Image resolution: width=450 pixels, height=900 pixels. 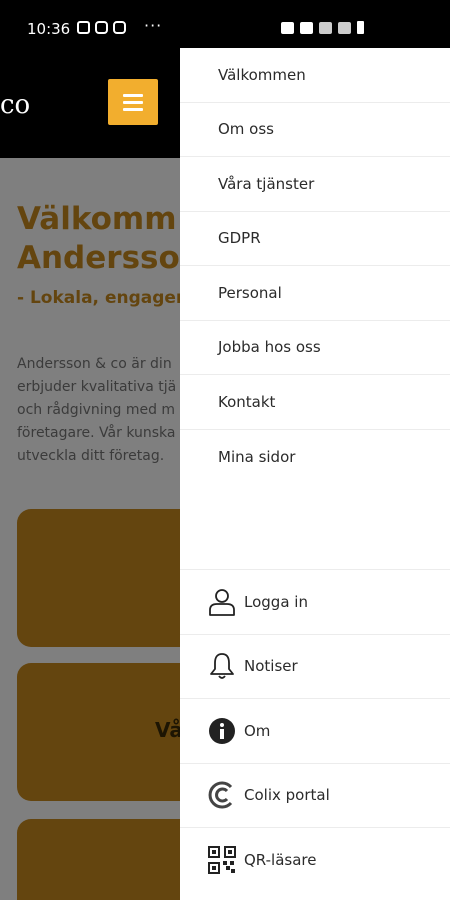 I want to click on battery-icon, so click(x=360, y=27).